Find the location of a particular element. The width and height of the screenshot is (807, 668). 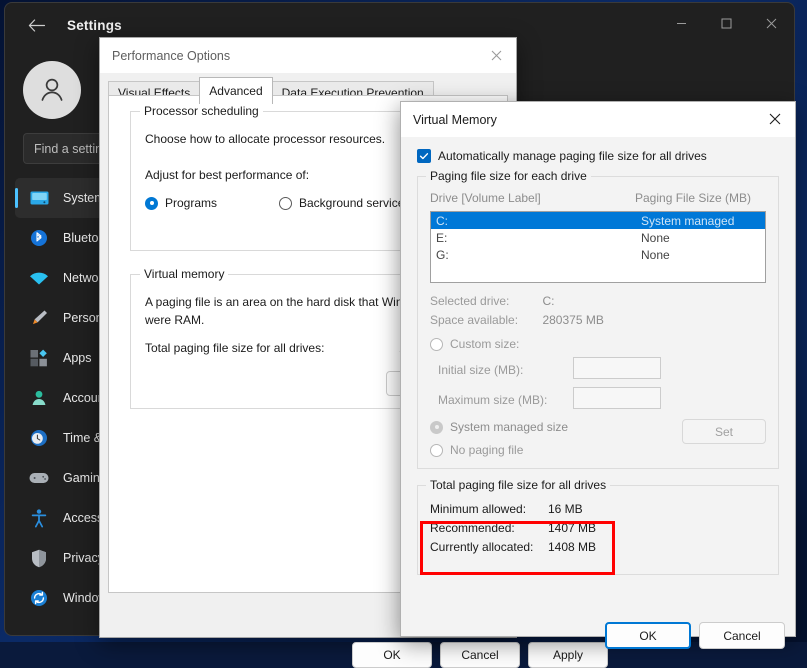

group-legend: Virtual memory is located at coordinates (184, 274).